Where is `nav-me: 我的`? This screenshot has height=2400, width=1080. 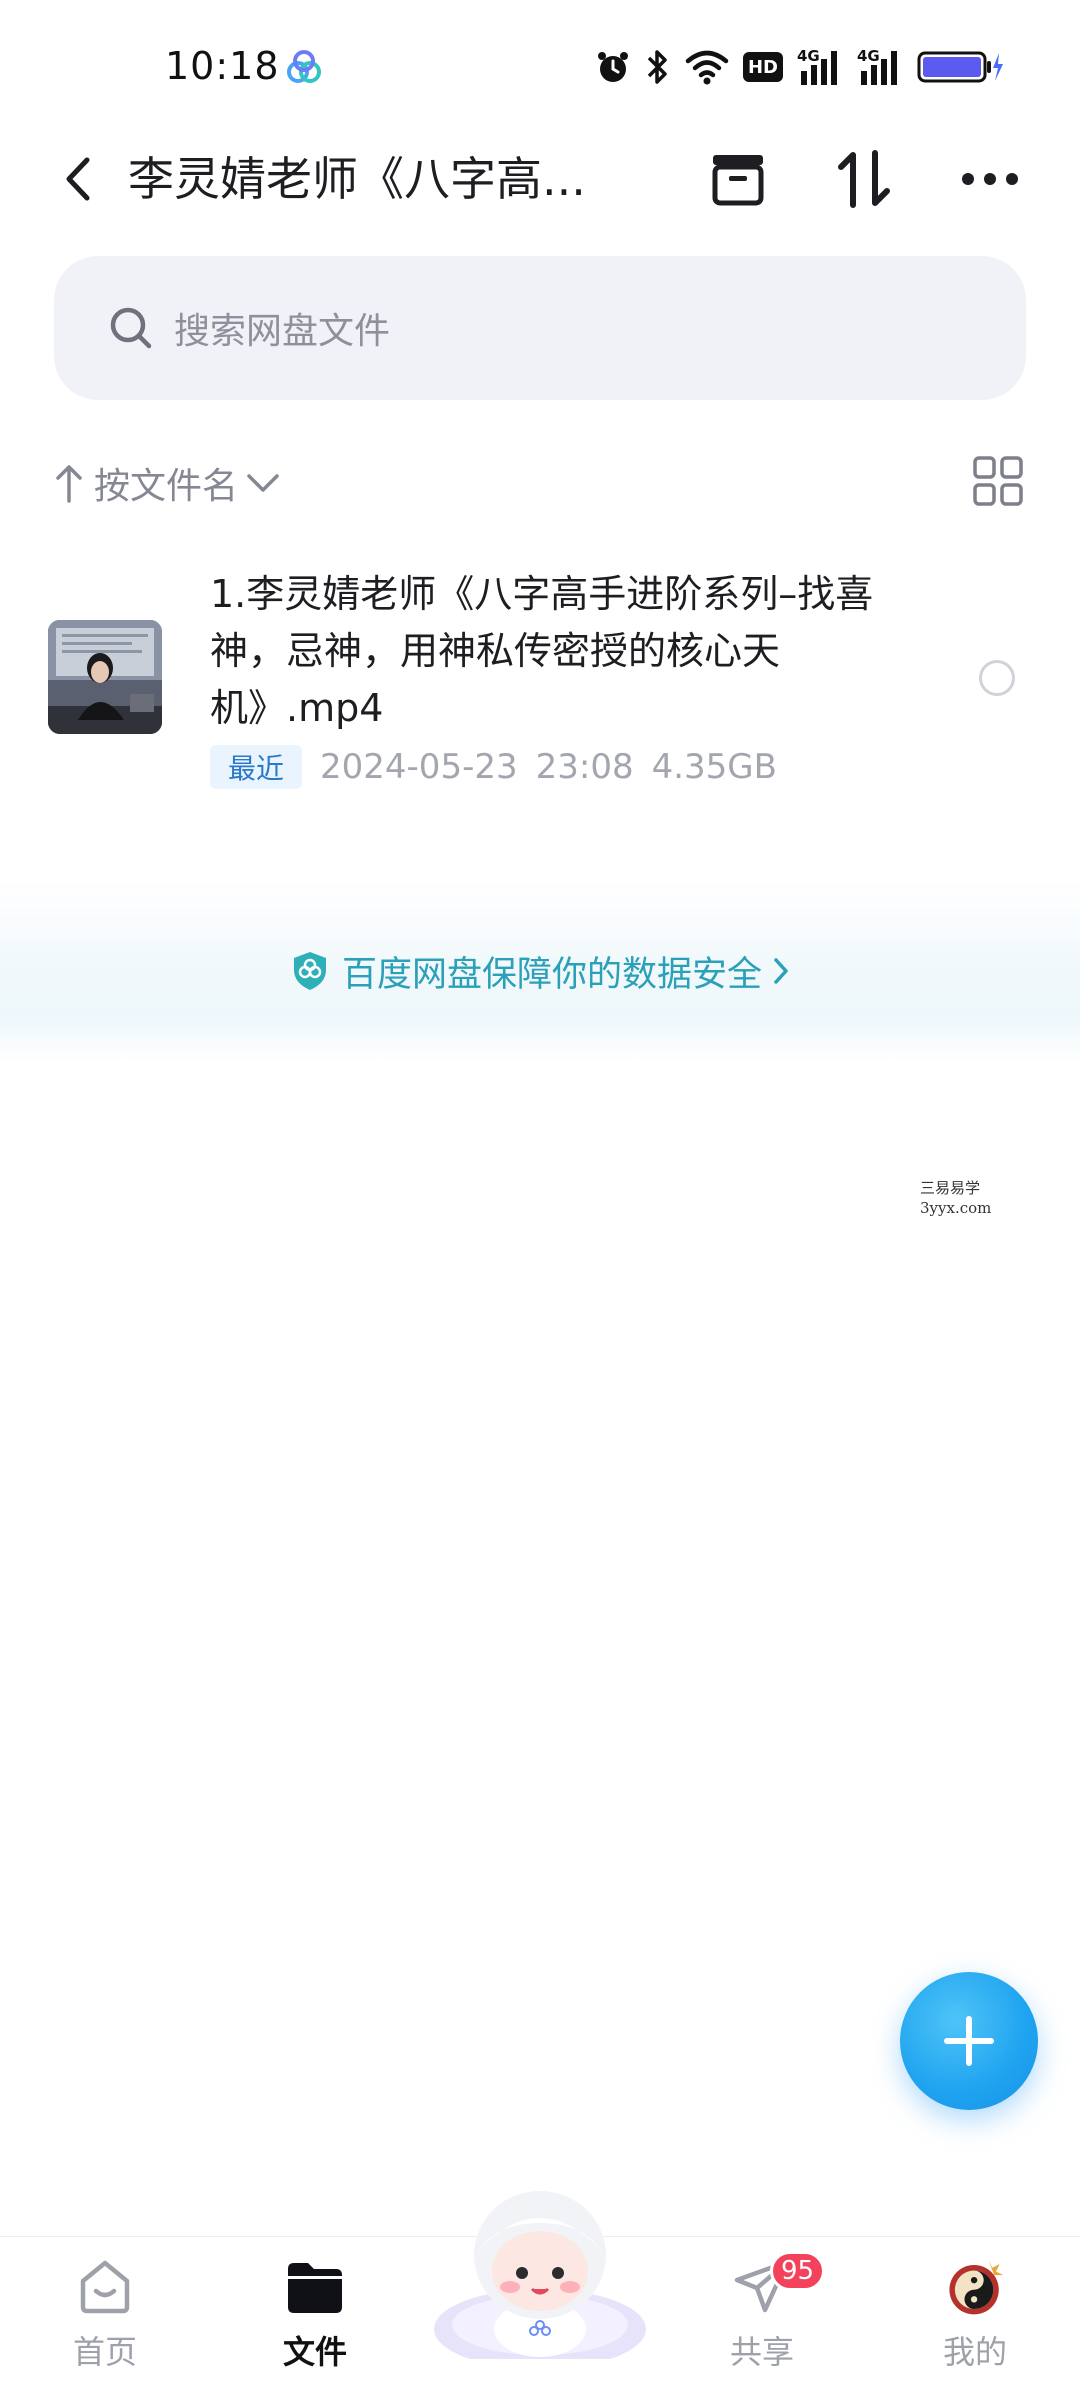 nav-me: 我的 is located at coordinates (975, 2325).